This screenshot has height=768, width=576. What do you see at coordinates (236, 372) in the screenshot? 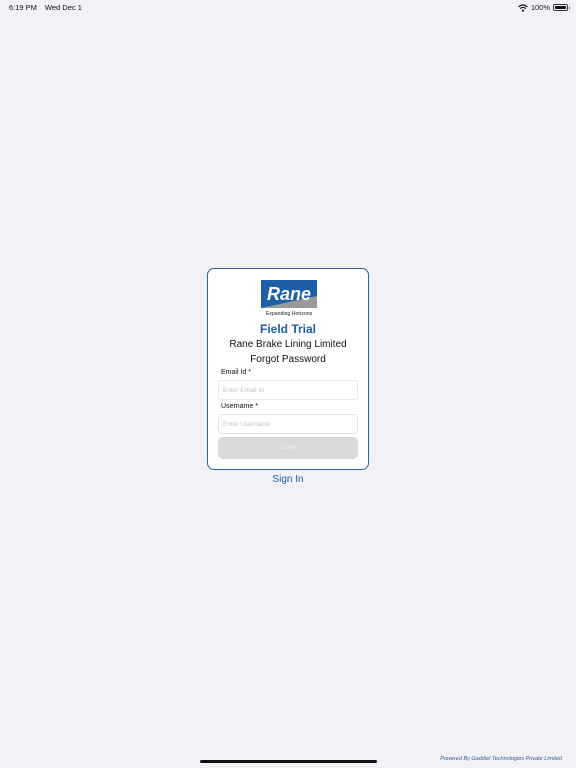
I see `email-label: Email Id *` at bounding box center [236, 372].